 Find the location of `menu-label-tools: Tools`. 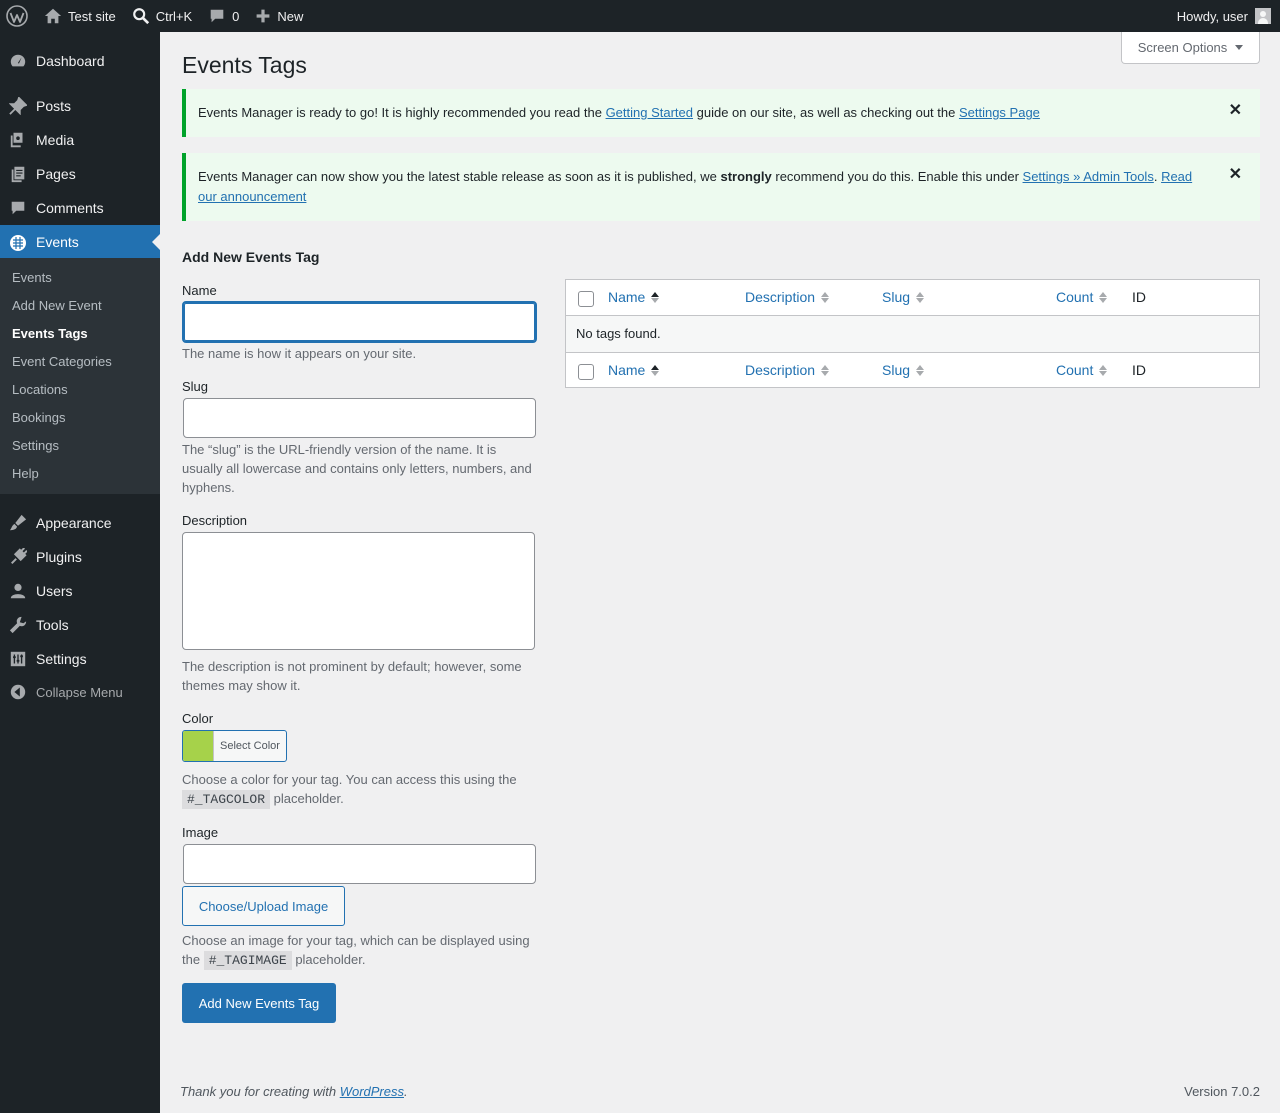

menu-label-tools: Tools is located at coordinates (52, 625).